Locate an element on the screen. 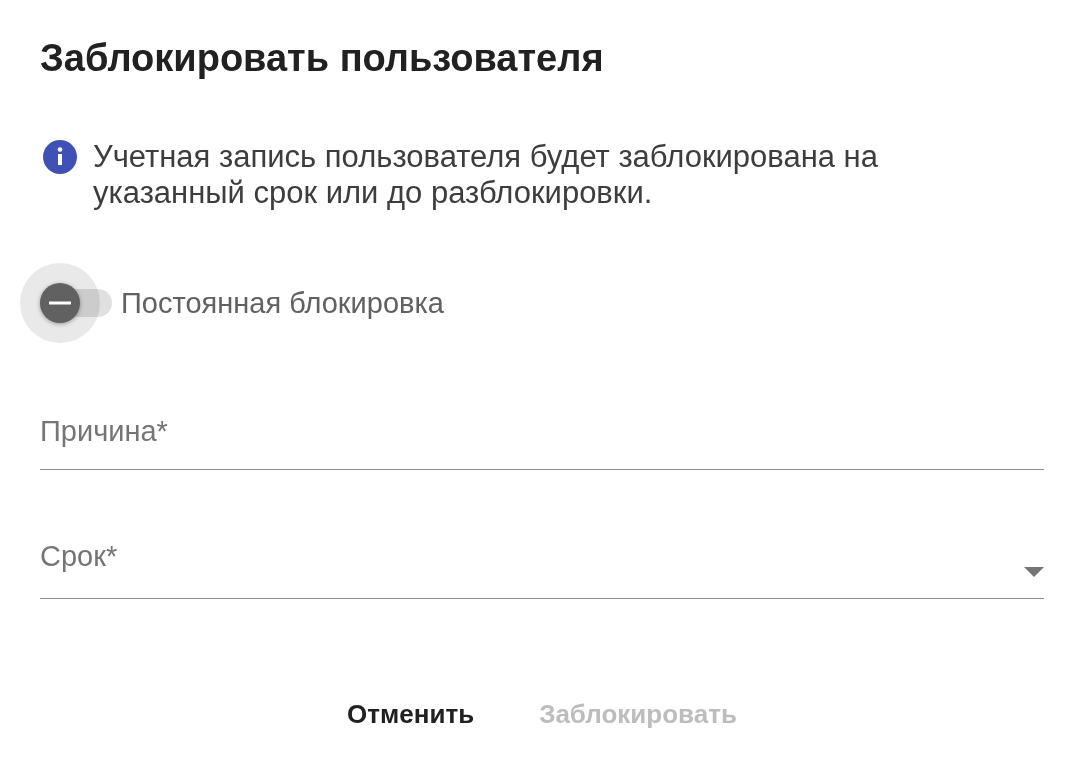 This screenshot has height=764, width=1086. text-input-field: Причина* is located at coordinates (542, 434).